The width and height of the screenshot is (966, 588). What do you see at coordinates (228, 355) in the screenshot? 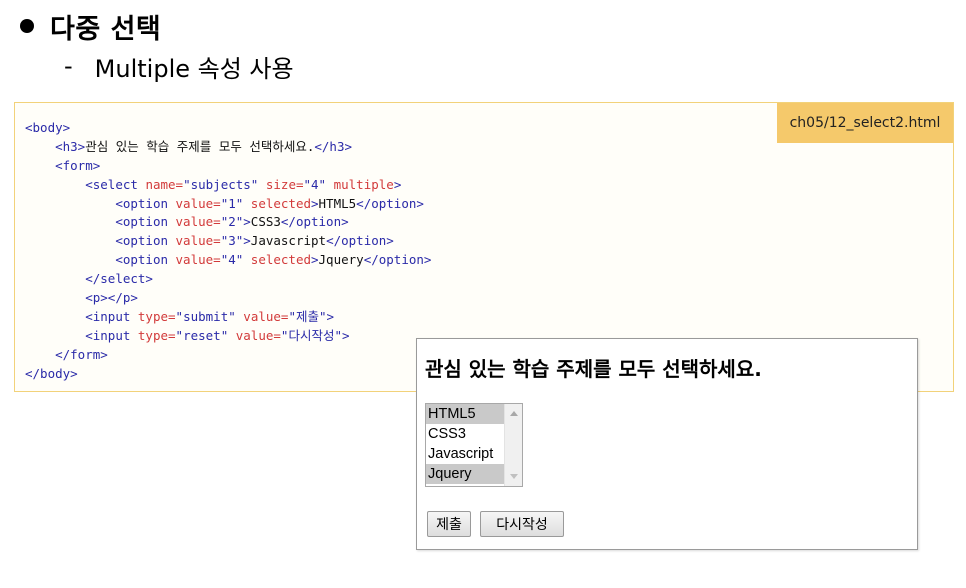
I see `code-line-13: </form>` at bounding box center [228, 355].